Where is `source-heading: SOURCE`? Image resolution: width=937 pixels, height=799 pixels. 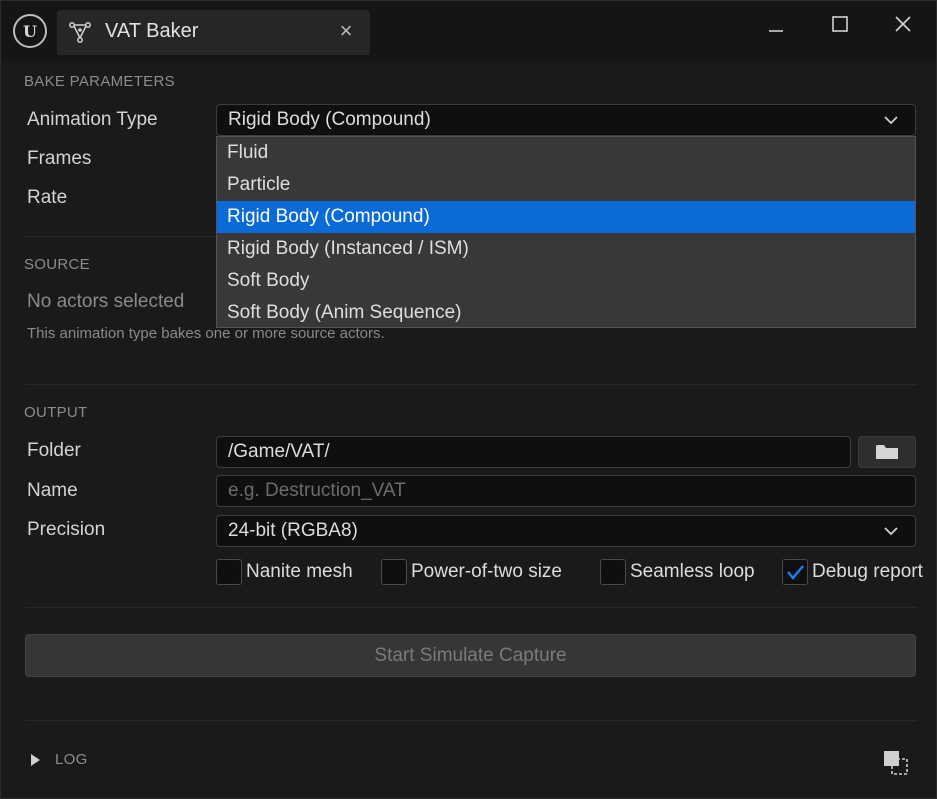
source-heading: SOURCE is located at coordinates (57, 264).